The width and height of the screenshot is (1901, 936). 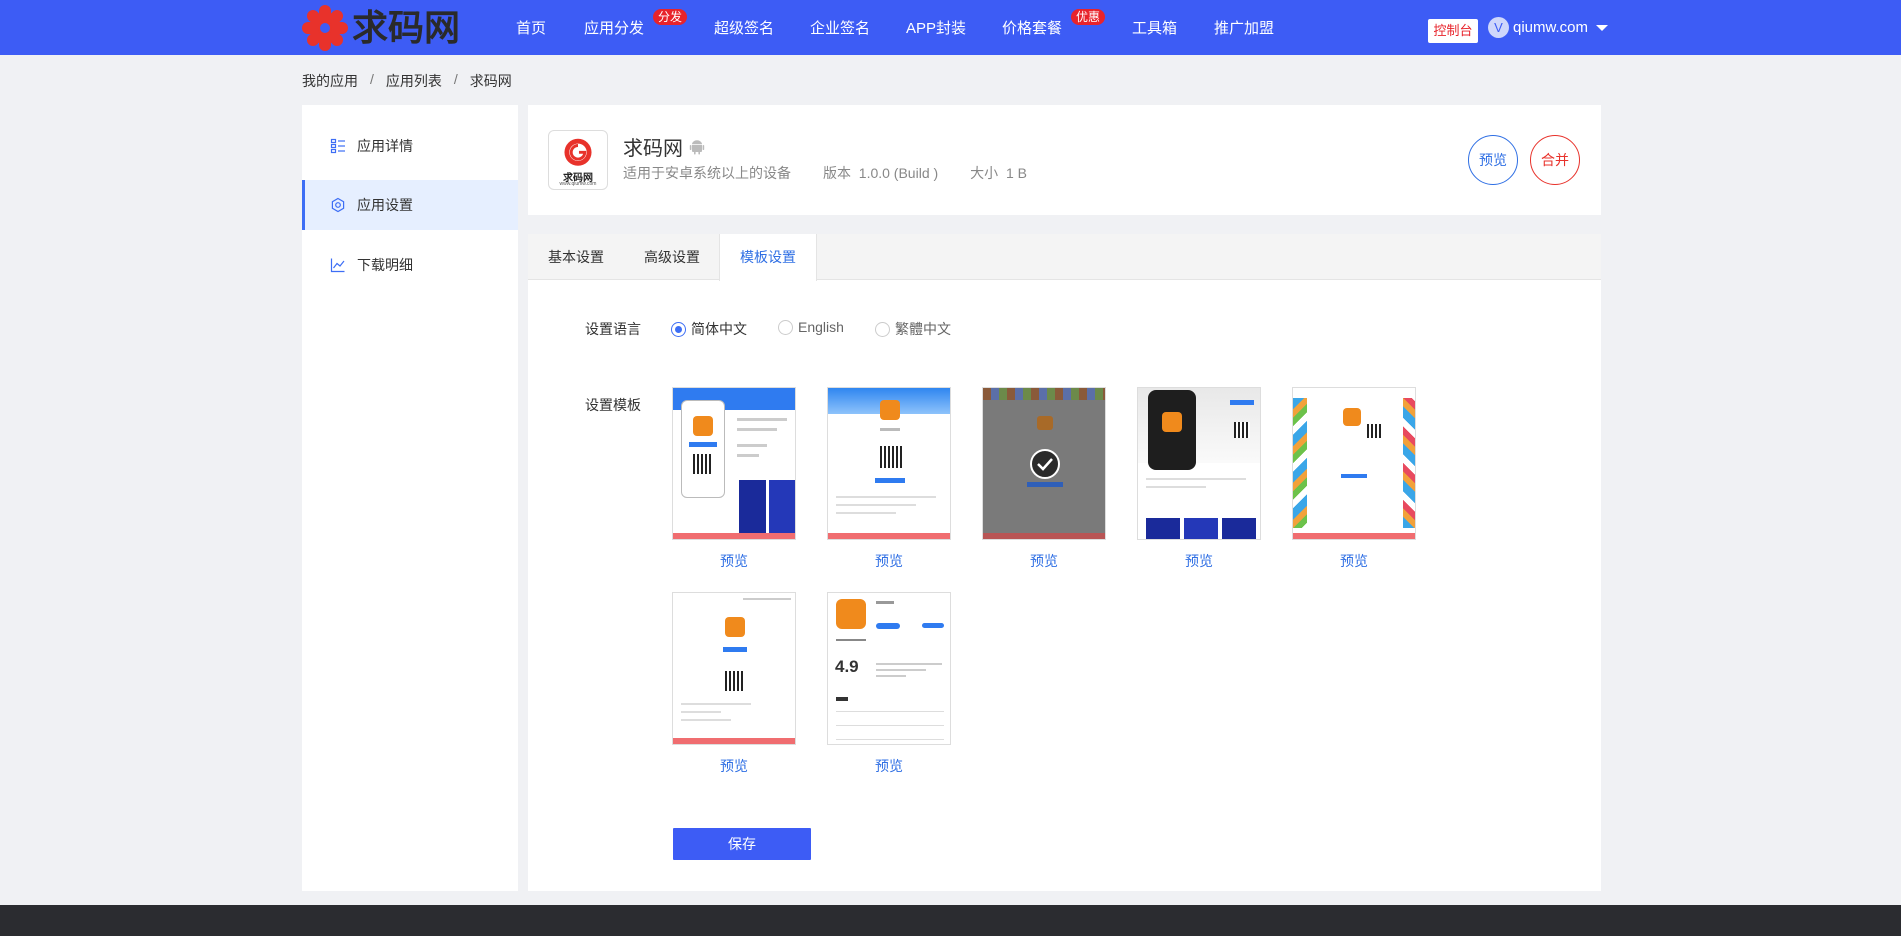 I want to click on sidebar: 应用详情 应用设置 下载明细, so click(x=410, y=498).